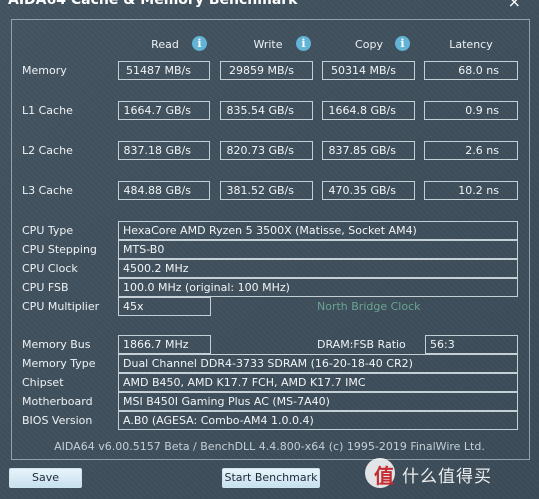 This screenshot has width=539, height=499. Describe the element at coordinates (45, 287) in the screenshot. I see `cpu-fsb-label: CPU FSB` at that location.